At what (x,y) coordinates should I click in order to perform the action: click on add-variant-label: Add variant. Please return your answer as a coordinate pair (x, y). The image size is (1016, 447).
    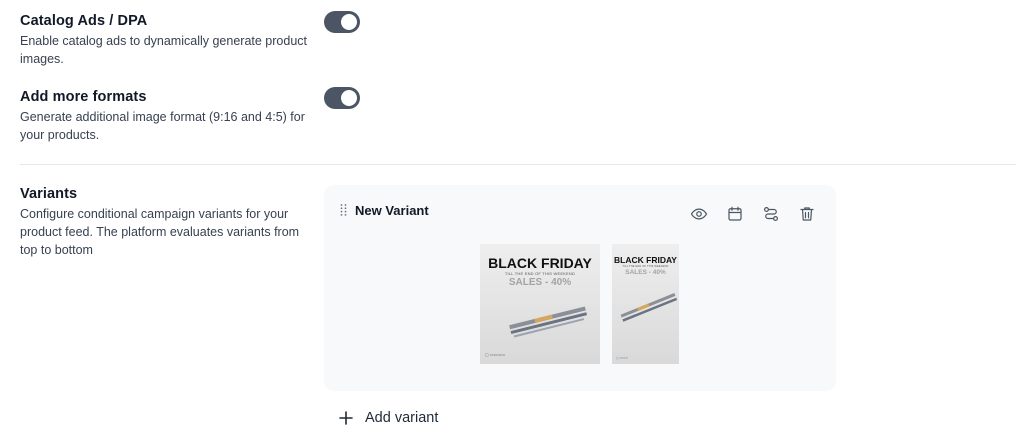
    Looking at the image, I should click on (402, 418).